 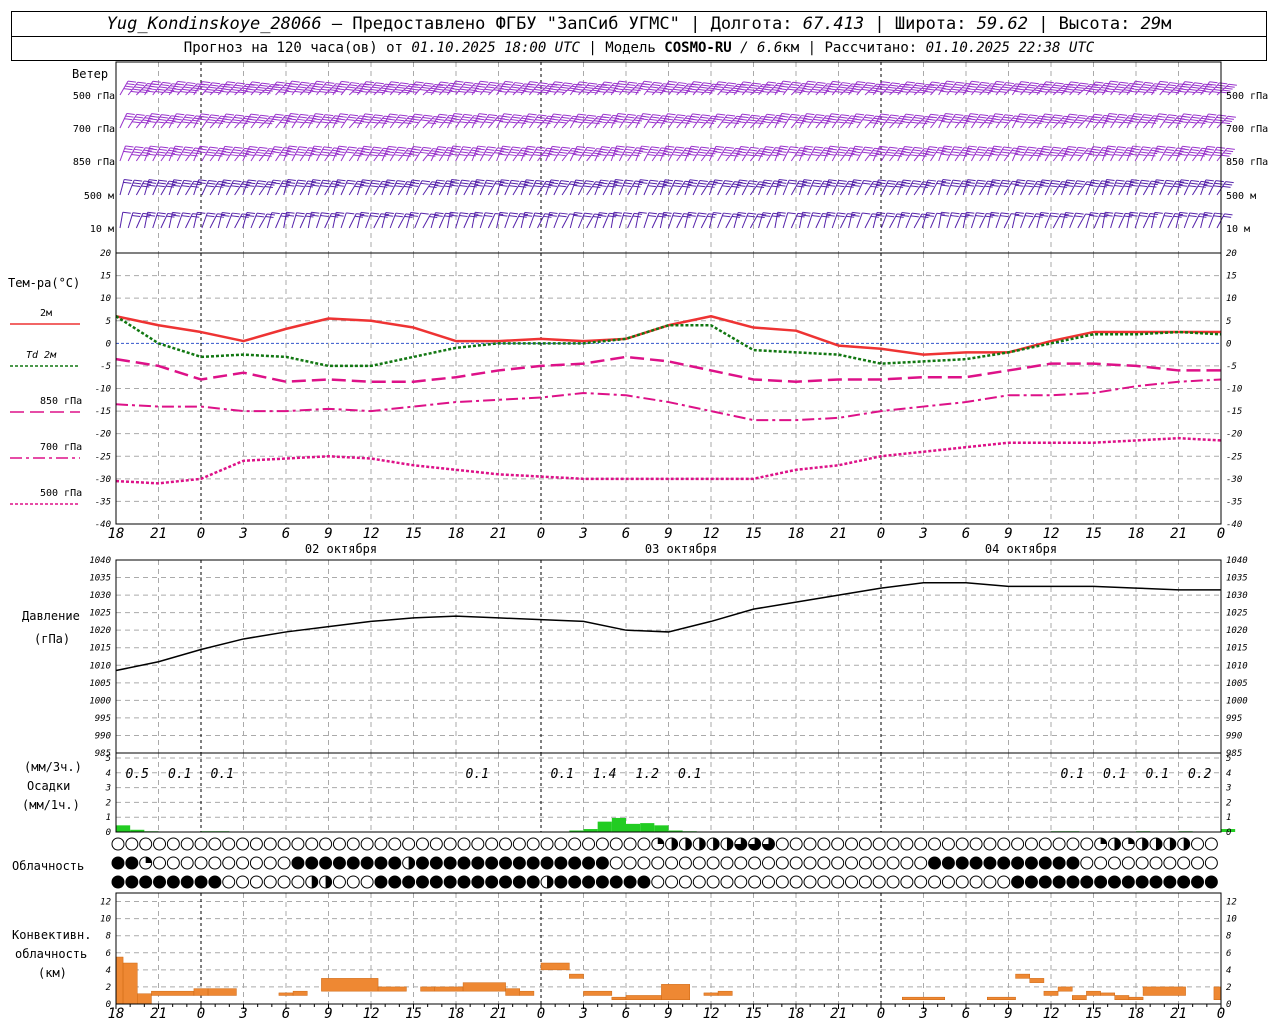 I want to click on temp-axis-tick-right: -15, so click(x=1234, y=412).